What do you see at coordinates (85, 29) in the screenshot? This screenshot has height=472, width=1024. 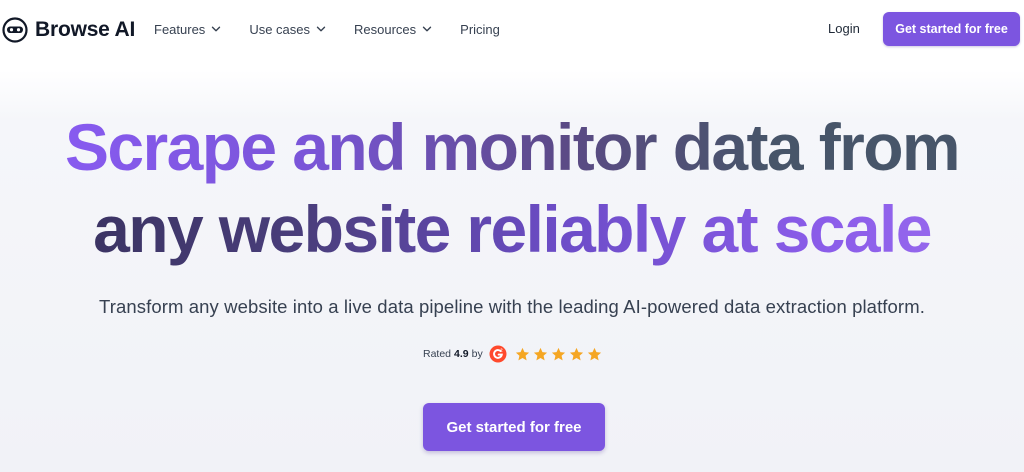 I see `brand-name: Browse AI` at bounding box center [85, 29].